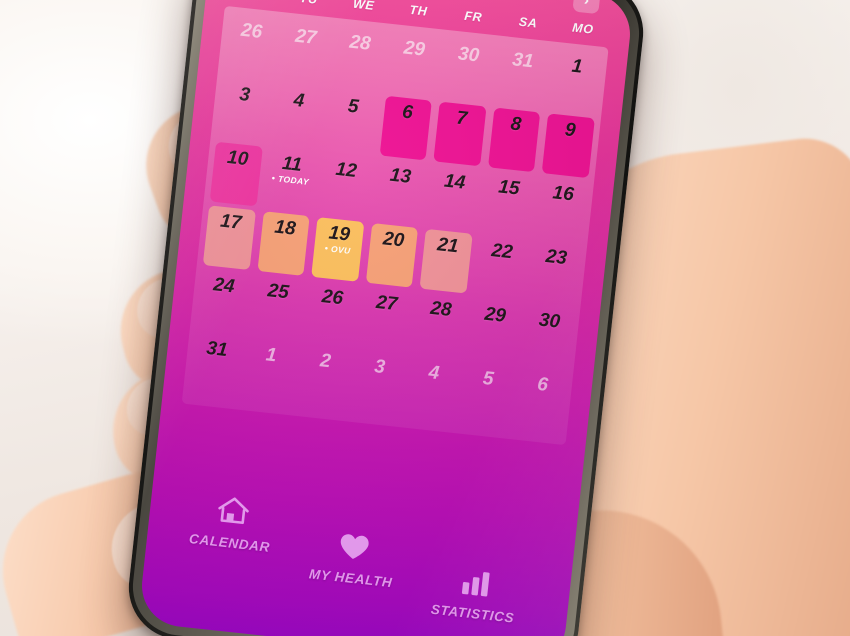 The height and width of the screenshot is (636, 850). I want to click on calendar-day-cell: 19 • OVU, so click(337, 250).